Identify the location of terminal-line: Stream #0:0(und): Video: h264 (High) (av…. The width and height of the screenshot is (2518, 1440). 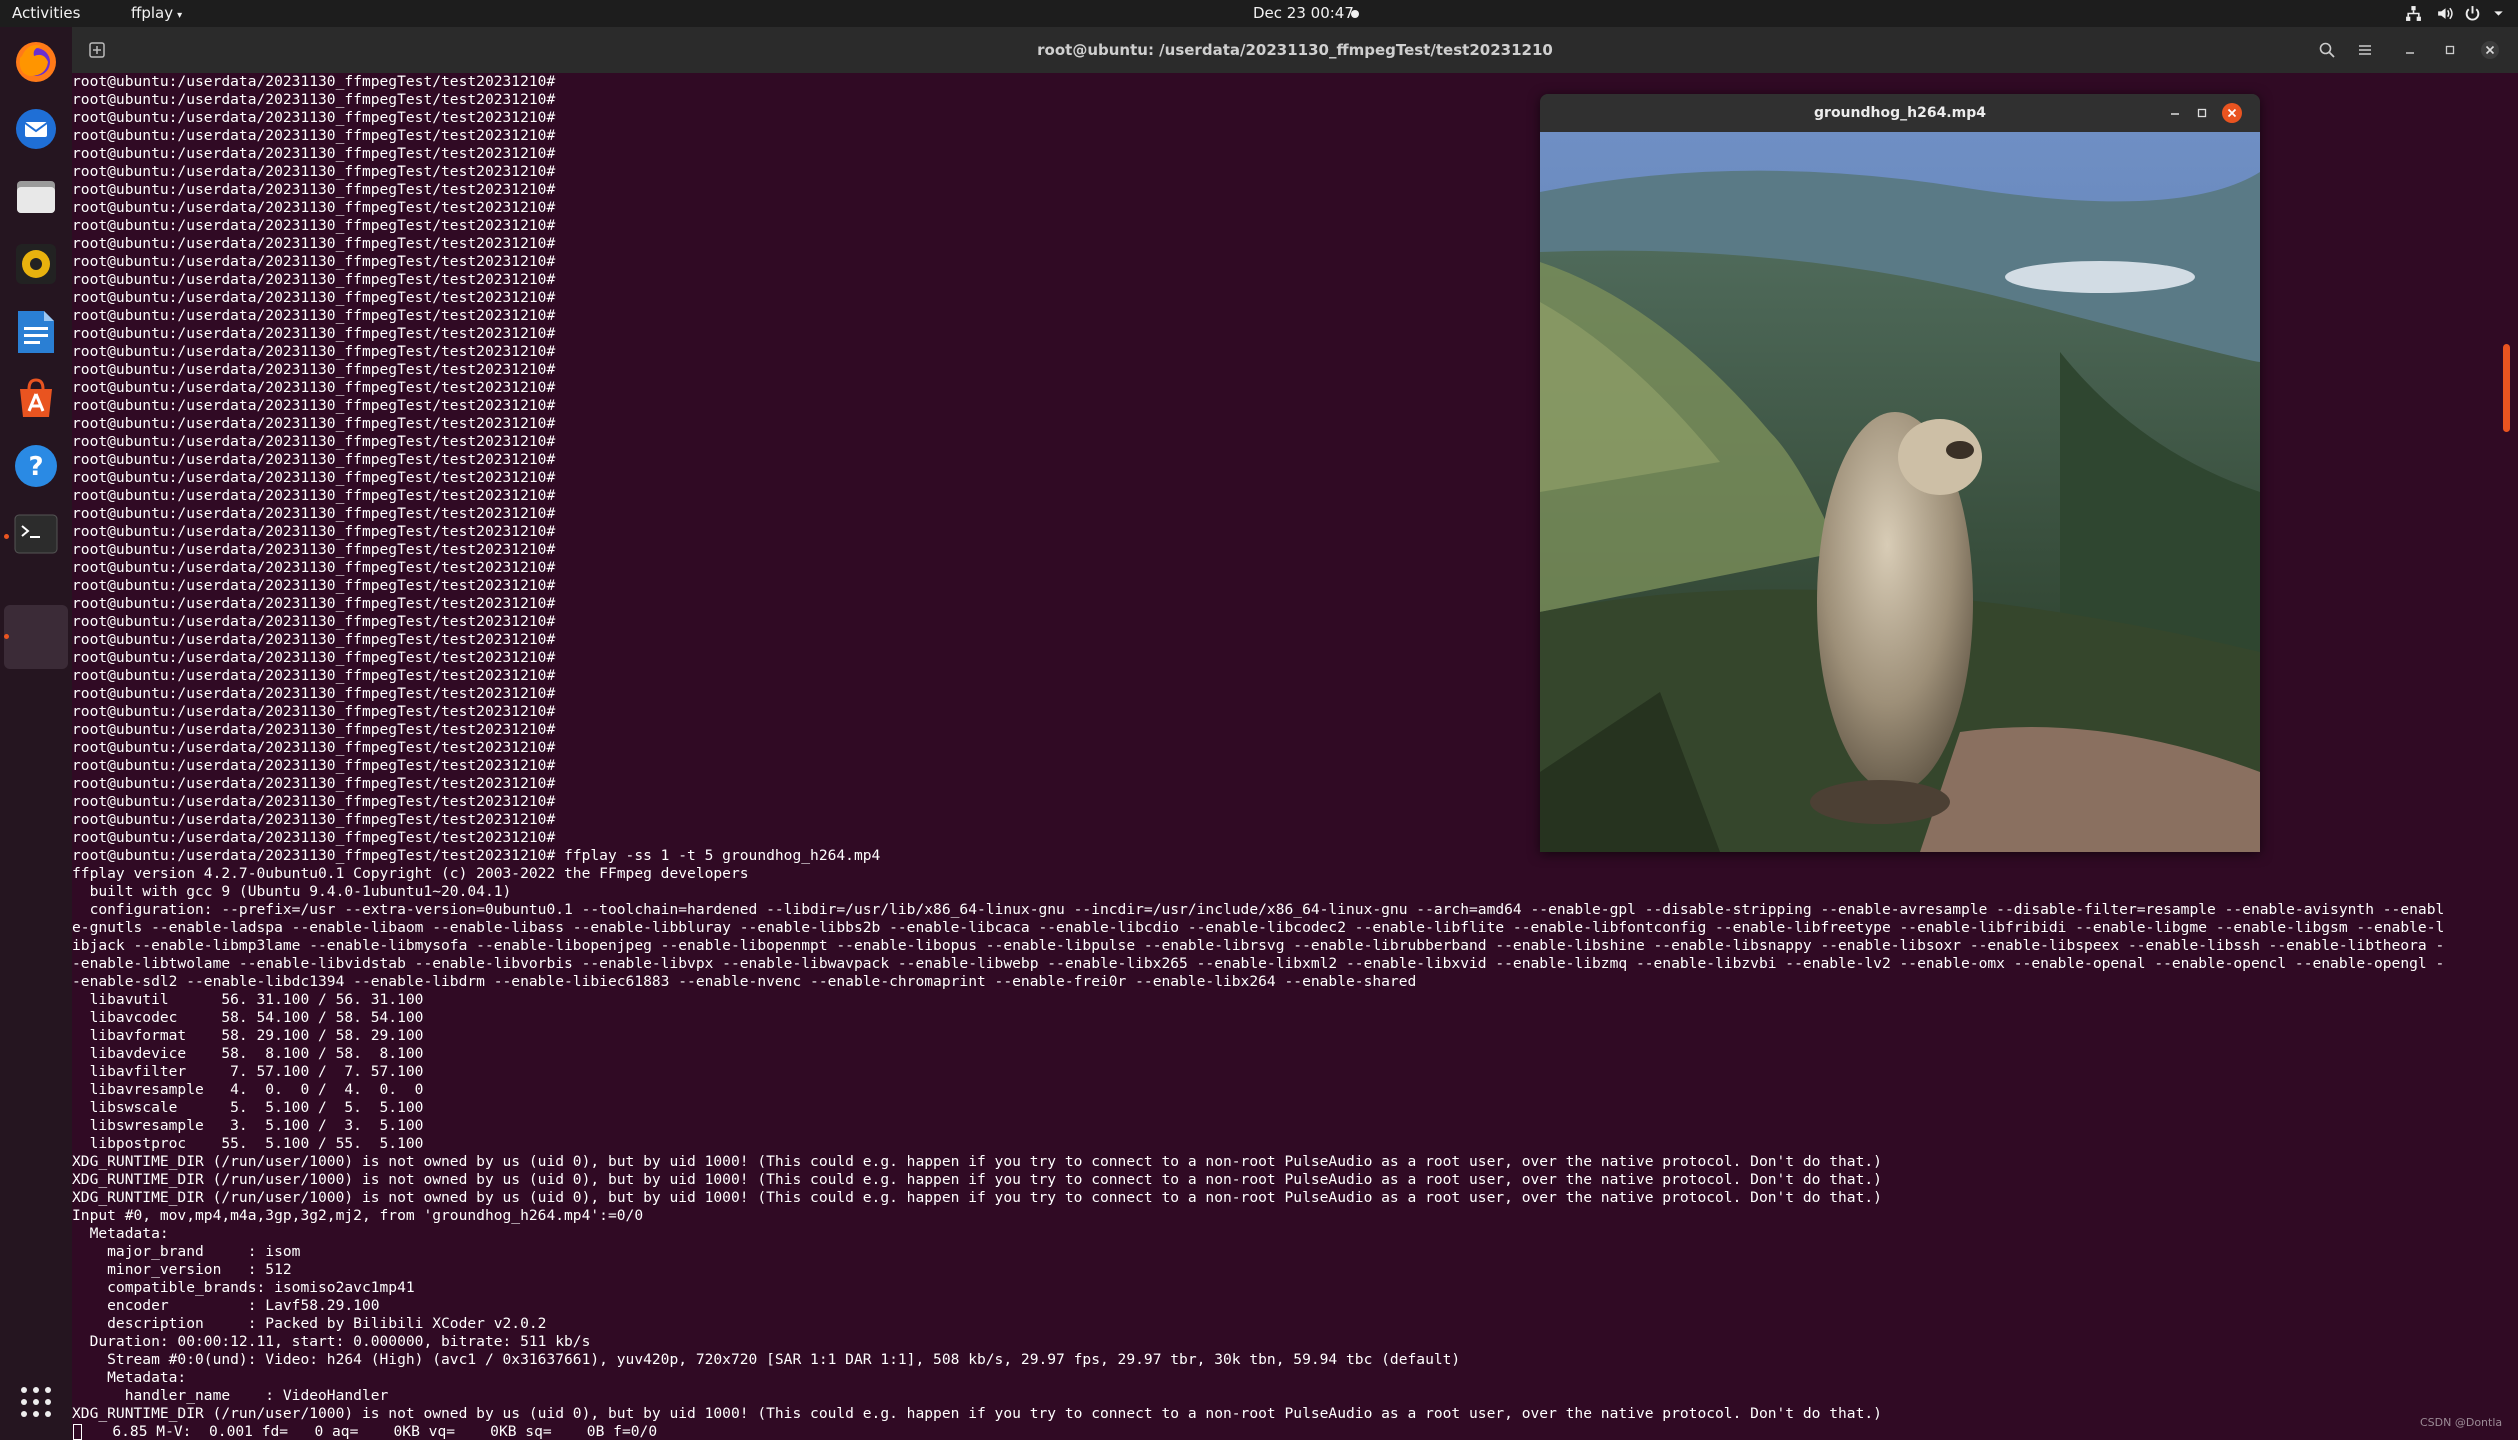
(766, 1359).